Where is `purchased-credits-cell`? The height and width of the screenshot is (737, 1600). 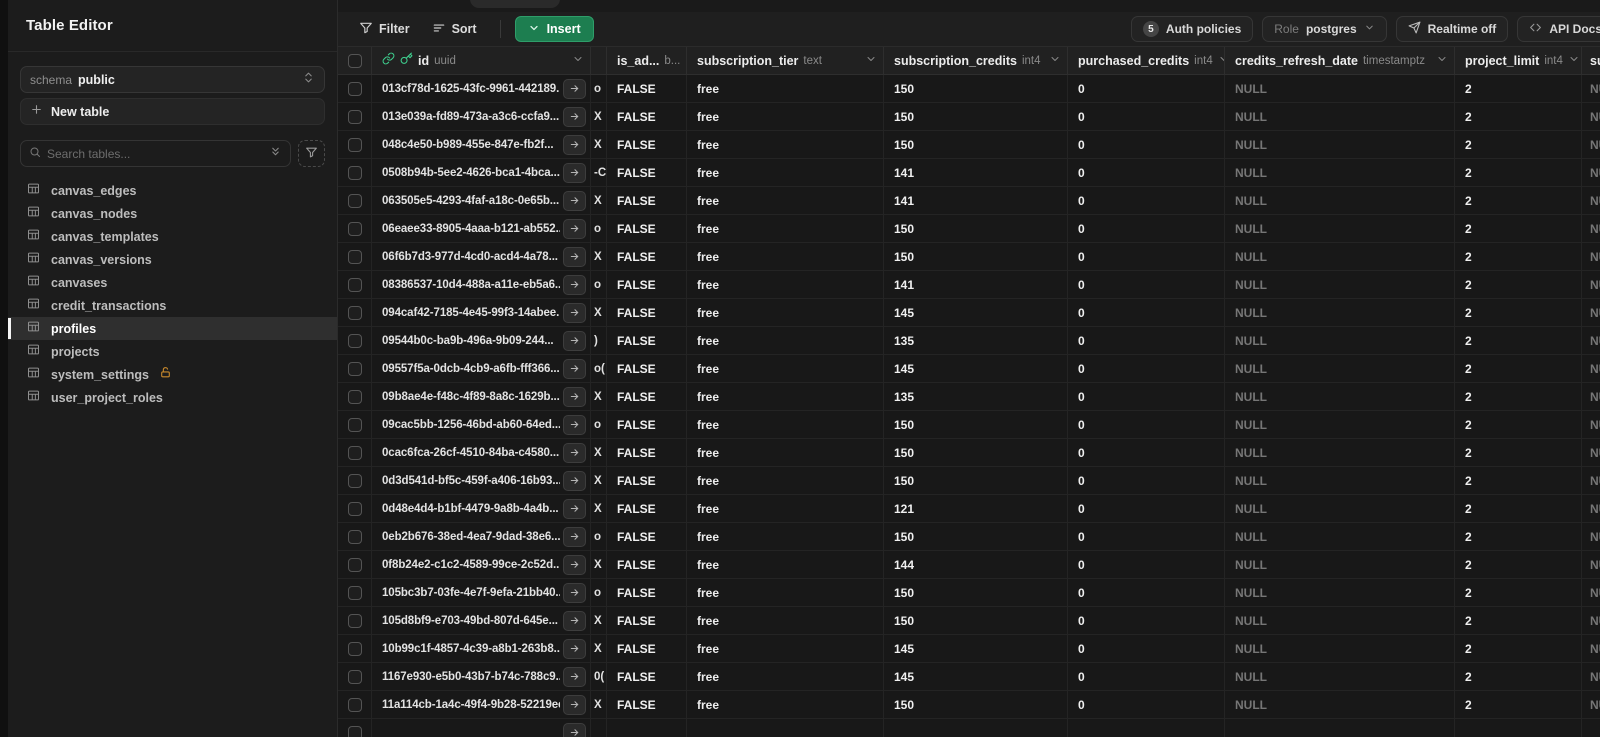
purchased-credits-cell is located at coordinates (1146, 728).